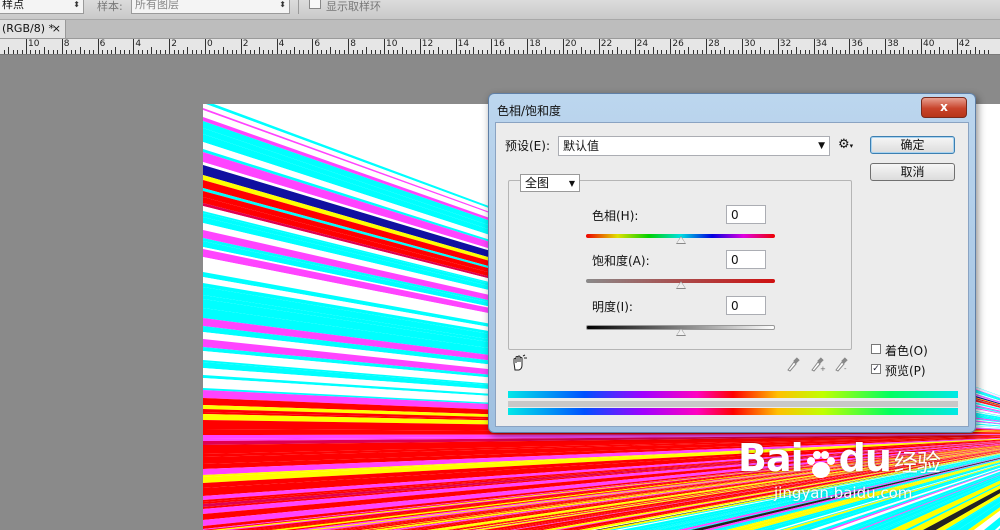  What do you see at coordinates (818, 365) in the screenshot?
I see `eyedropper-plus-icon: +` at bounding box center [818, 365].